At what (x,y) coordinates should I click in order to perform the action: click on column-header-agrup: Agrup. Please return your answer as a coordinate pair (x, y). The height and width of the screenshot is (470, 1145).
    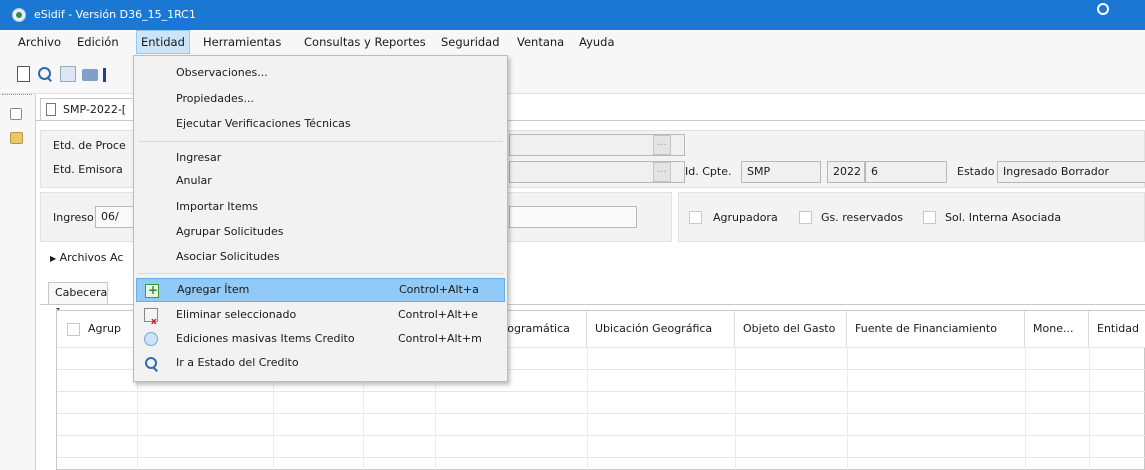
    Looking at the image, I should click on (97, 329).